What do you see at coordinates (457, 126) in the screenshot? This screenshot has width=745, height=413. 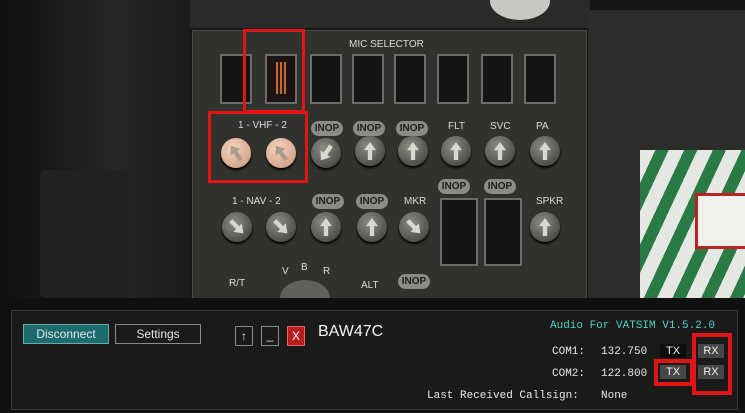 I see `flt-label: FLT` at bounding box center [457, 126].